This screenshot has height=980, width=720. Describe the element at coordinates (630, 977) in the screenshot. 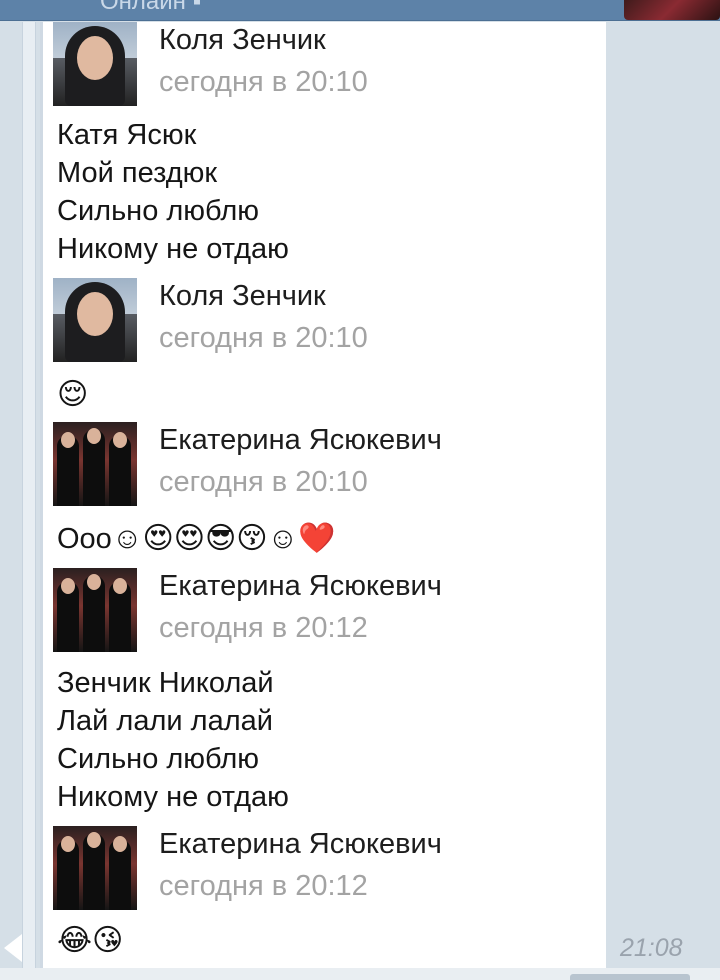

I see `bottom-button` at that location.